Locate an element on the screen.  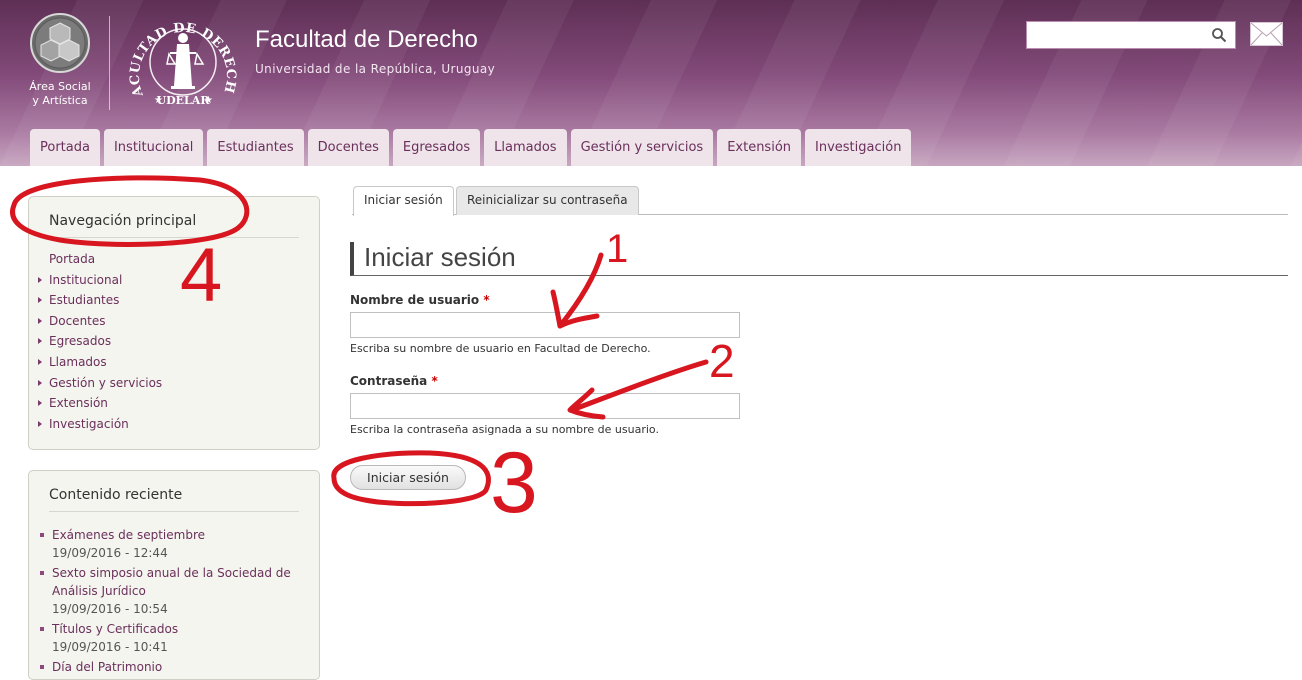
password-label: Contraseña * is located at coordinates (394, 381).